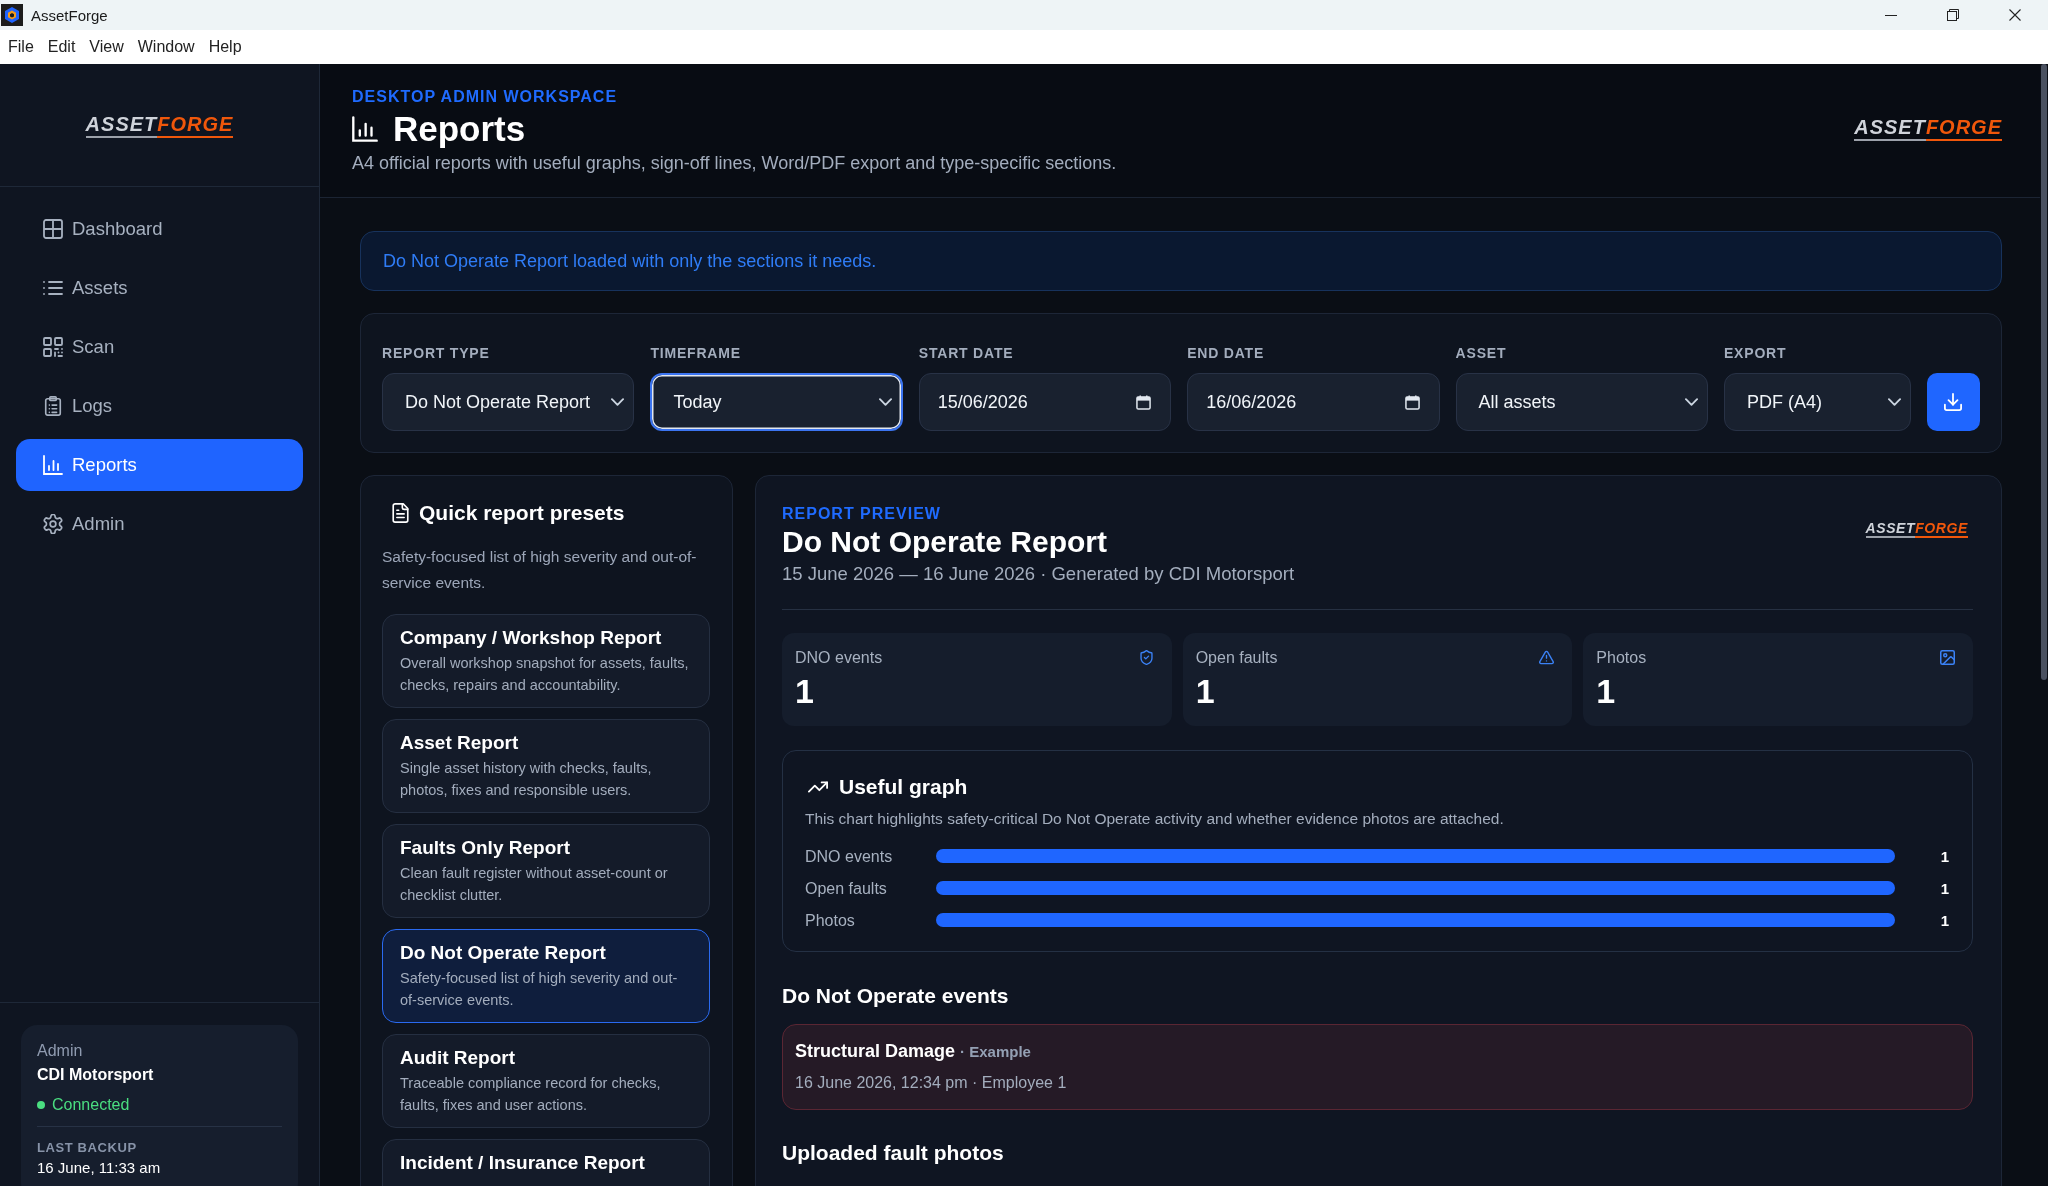  What do you see at coordinates (931, 1083) in the screenshot?
I see `event-meta: 16 June 2026, 12:34 pm · Employee 1` at bounding box center [931, 1083].